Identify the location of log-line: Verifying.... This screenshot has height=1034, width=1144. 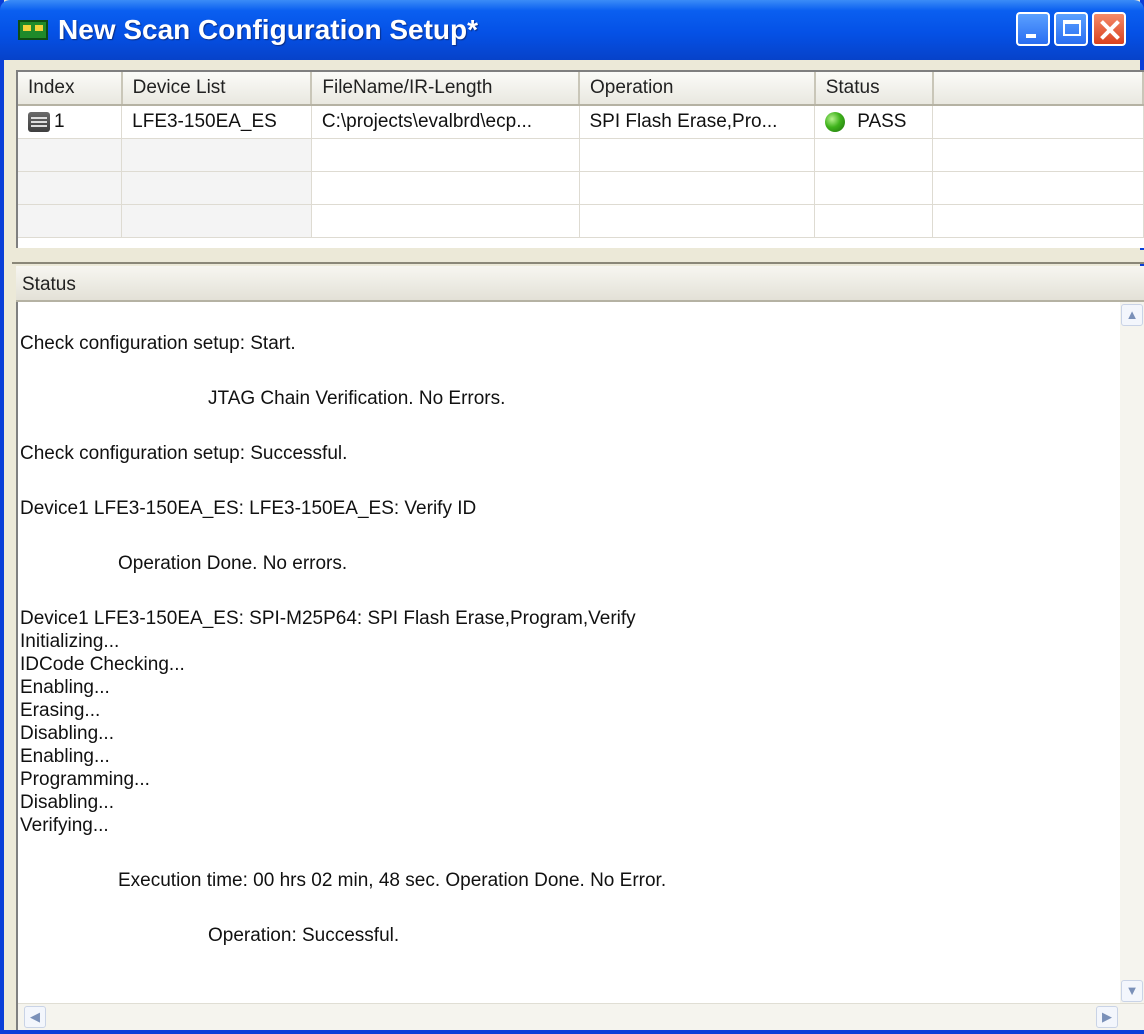
(64, 825).